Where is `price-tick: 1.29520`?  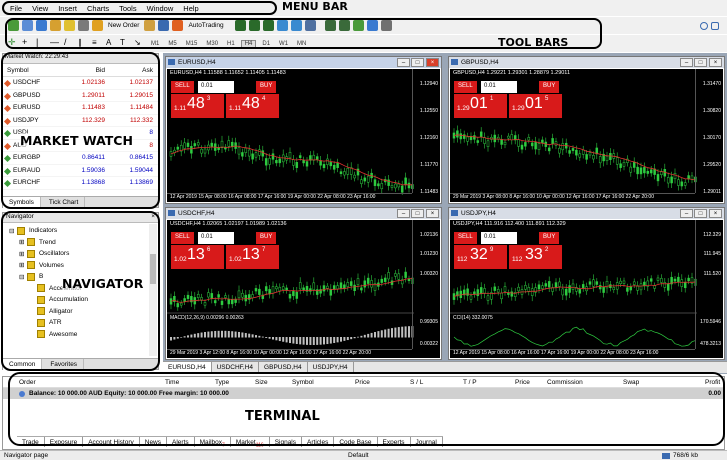 price-tick: 1.29520 is located at coordinates (711, 165).